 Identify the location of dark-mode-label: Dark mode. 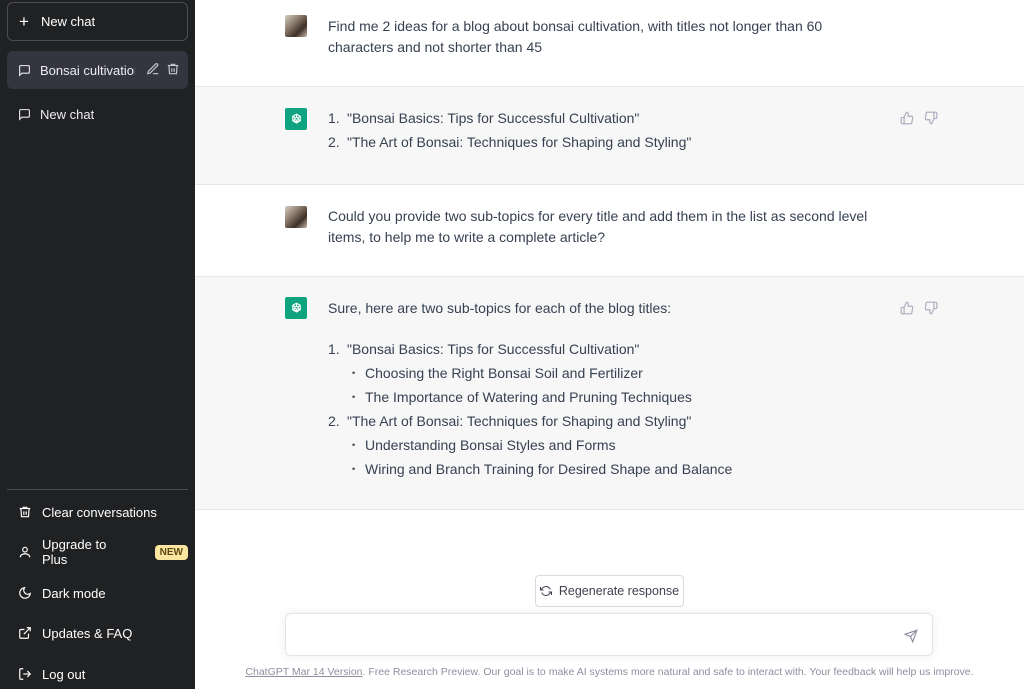
(74, 593).